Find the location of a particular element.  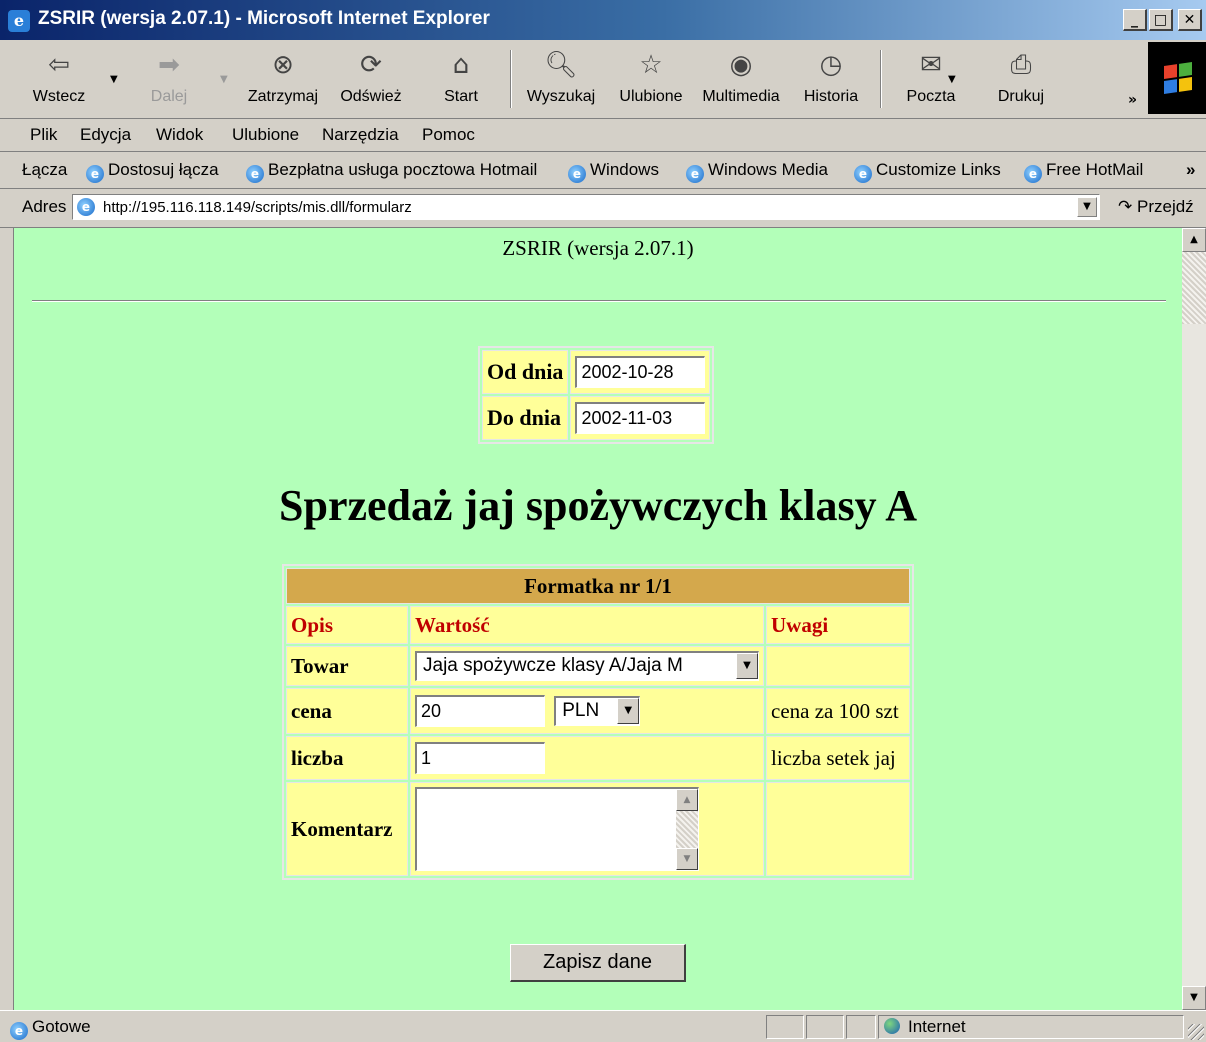

menu-help: Pomoc is located at coordinates (448, 135).